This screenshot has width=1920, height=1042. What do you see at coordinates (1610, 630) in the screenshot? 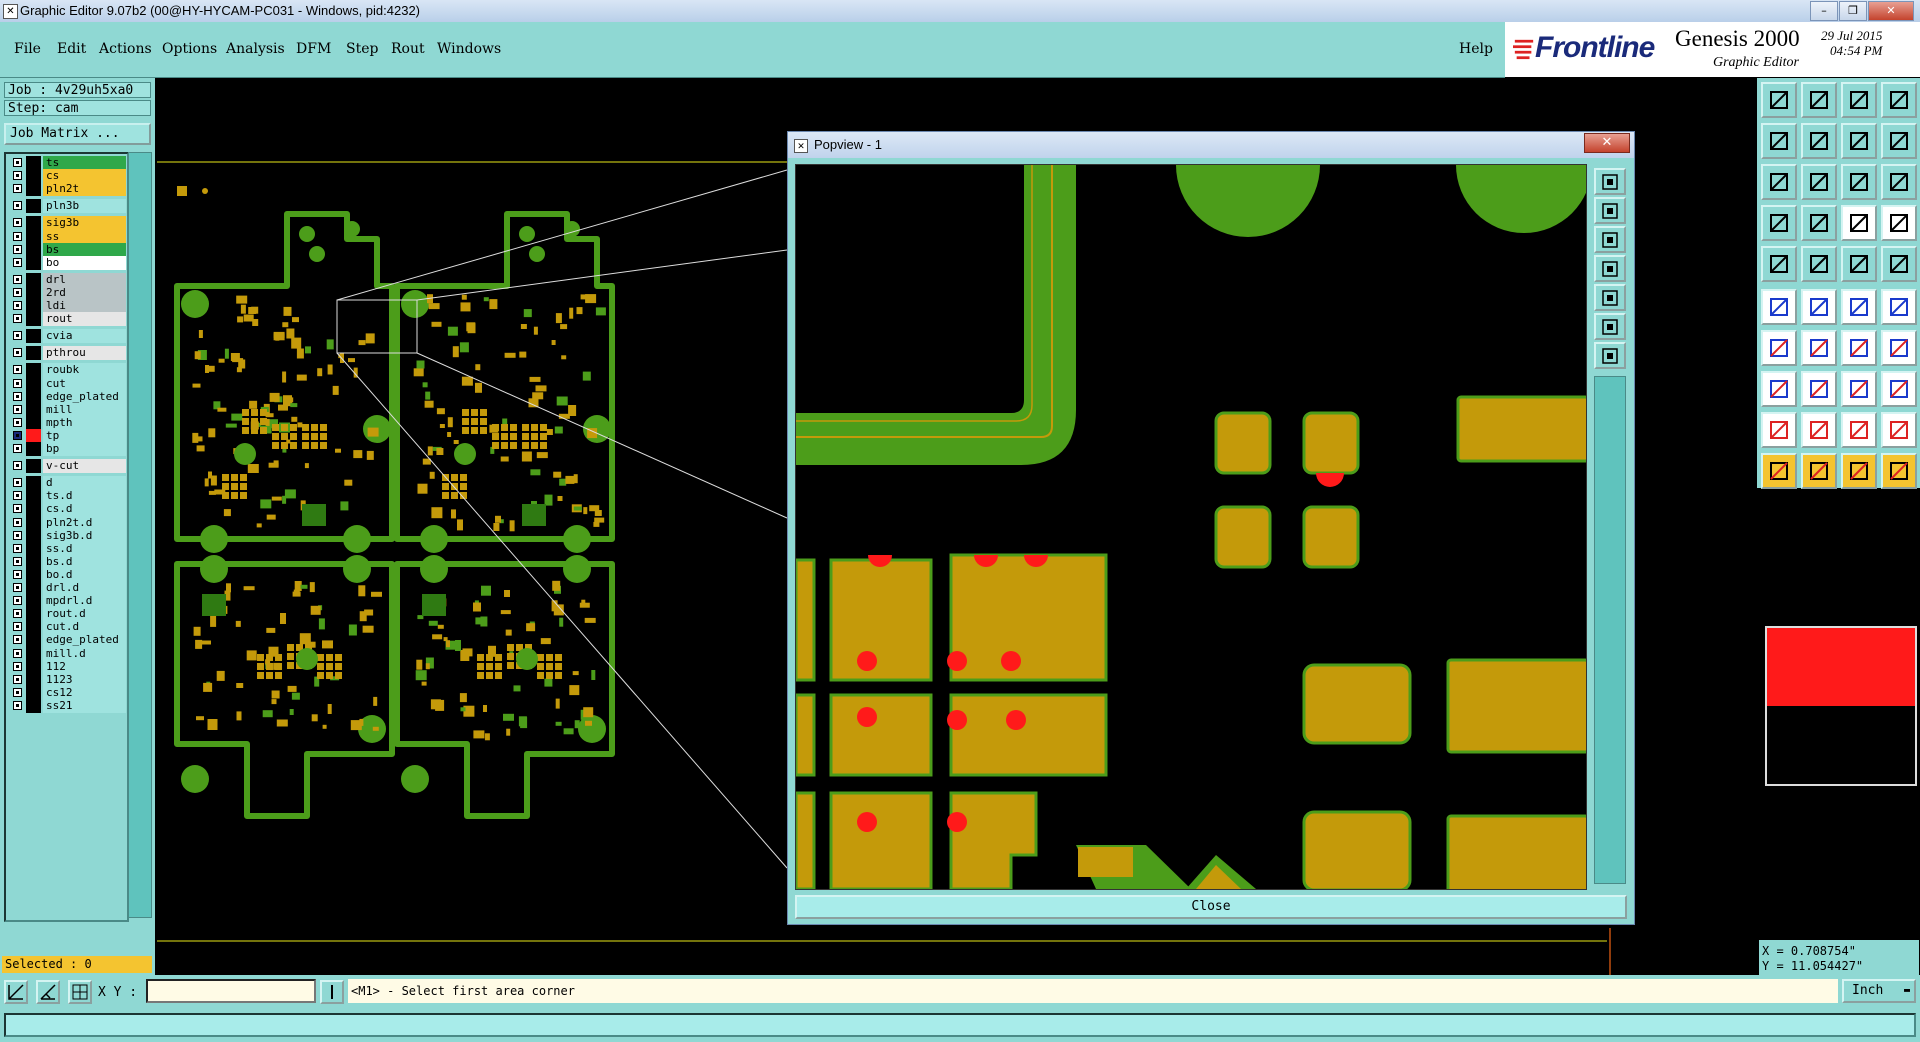
I see `popview-scrollbar` at bounding box center [1610, 630].